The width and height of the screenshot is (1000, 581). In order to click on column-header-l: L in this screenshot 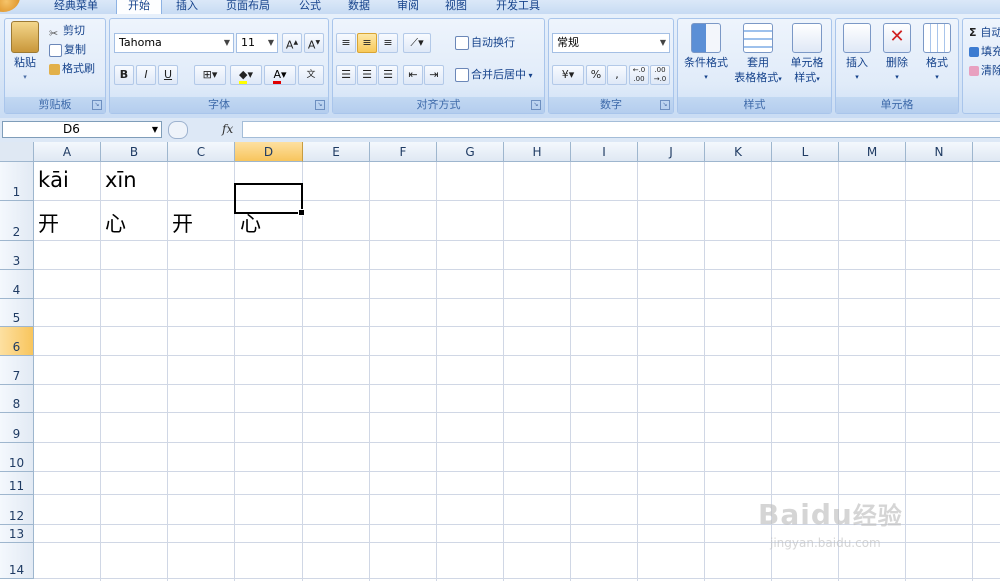, I will do `click(805, 152)`.